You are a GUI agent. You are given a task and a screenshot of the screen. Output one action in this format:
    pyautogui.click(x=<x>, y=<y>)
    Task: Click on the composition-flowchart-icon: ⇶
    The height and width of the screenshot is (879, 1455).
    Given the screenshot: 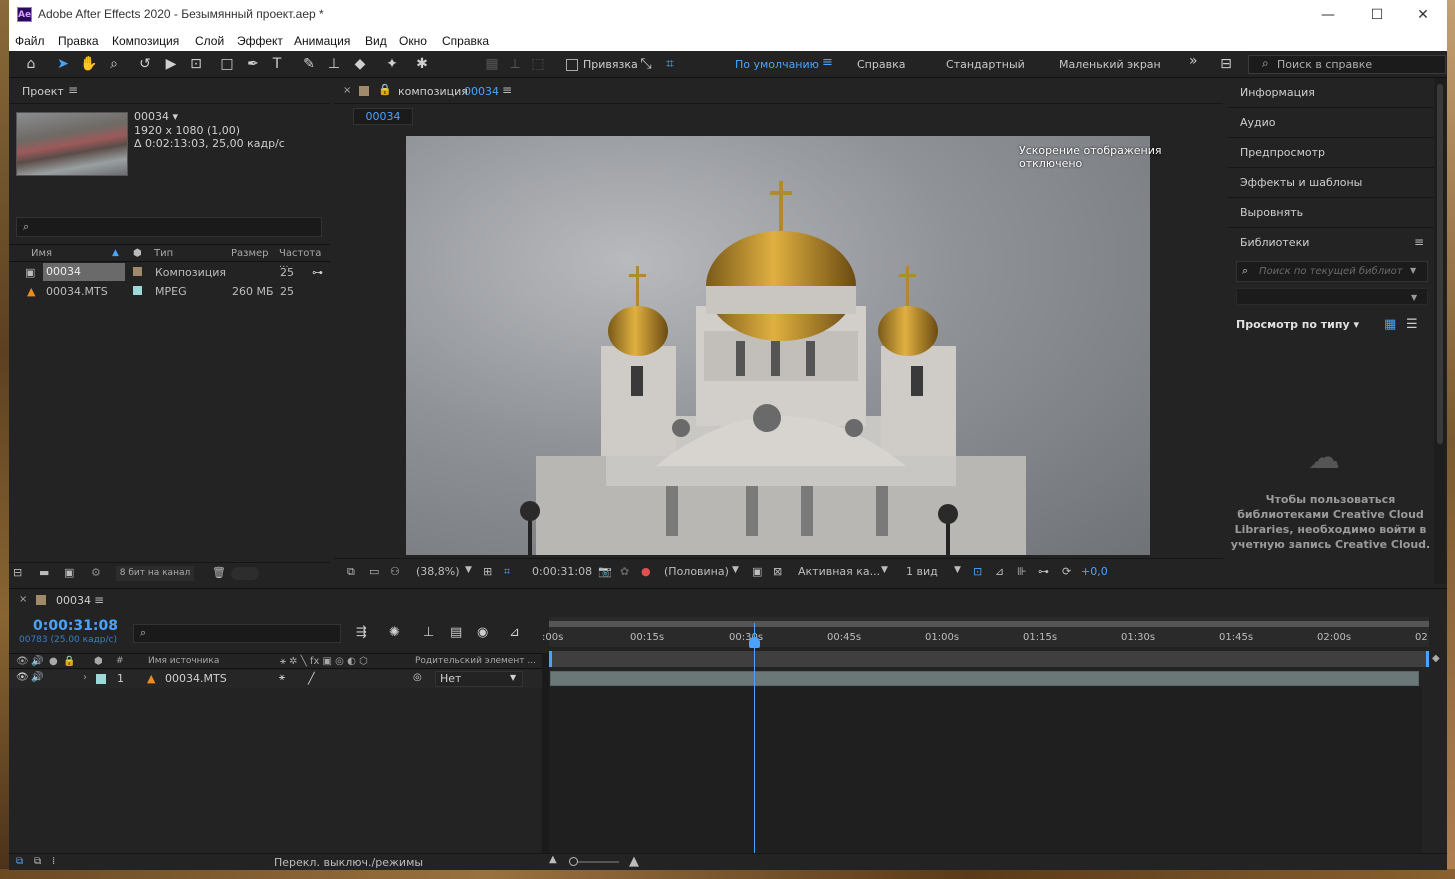 What is the action you would take?
    pyautogui.click(x=361, y=632)
    